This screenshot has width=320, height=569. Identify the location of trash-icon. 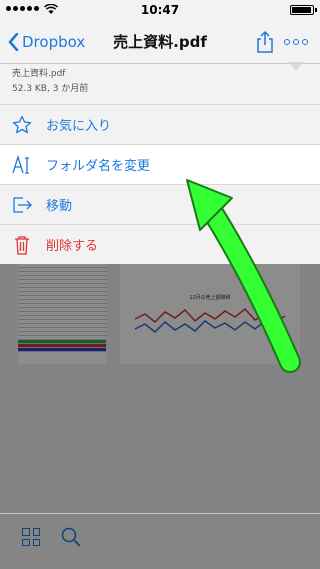
(22, 245).